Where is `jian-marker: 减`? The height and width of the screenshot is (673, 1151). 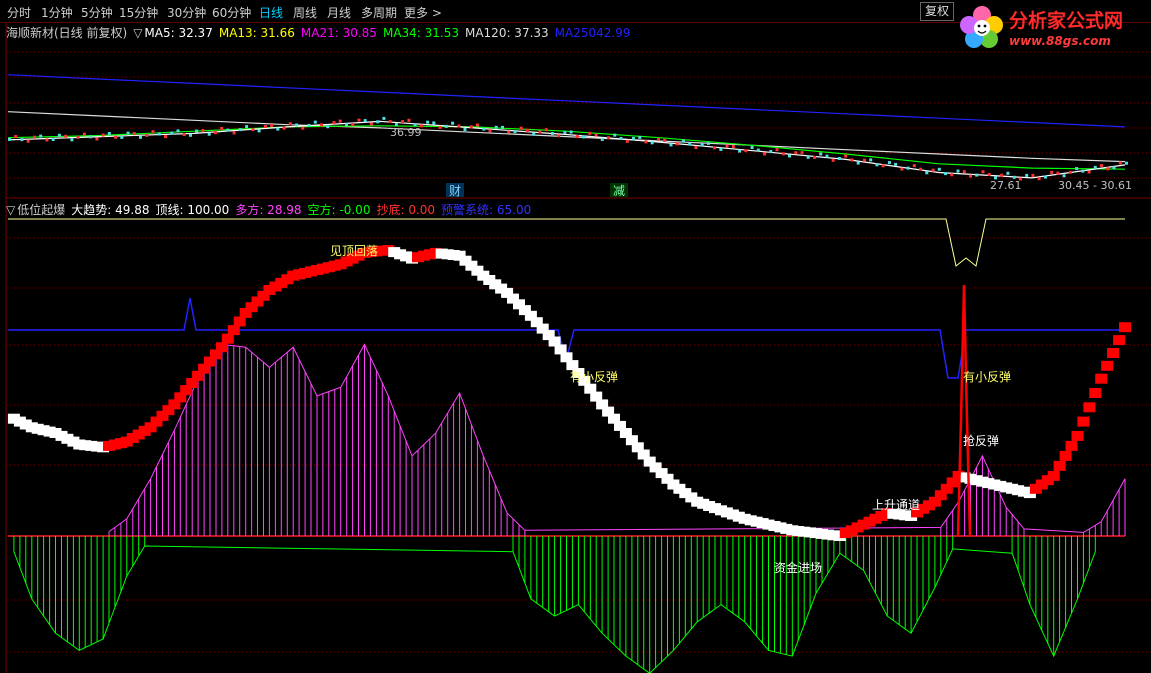
jian-marker: 减 is located at coordinates (619, 191).